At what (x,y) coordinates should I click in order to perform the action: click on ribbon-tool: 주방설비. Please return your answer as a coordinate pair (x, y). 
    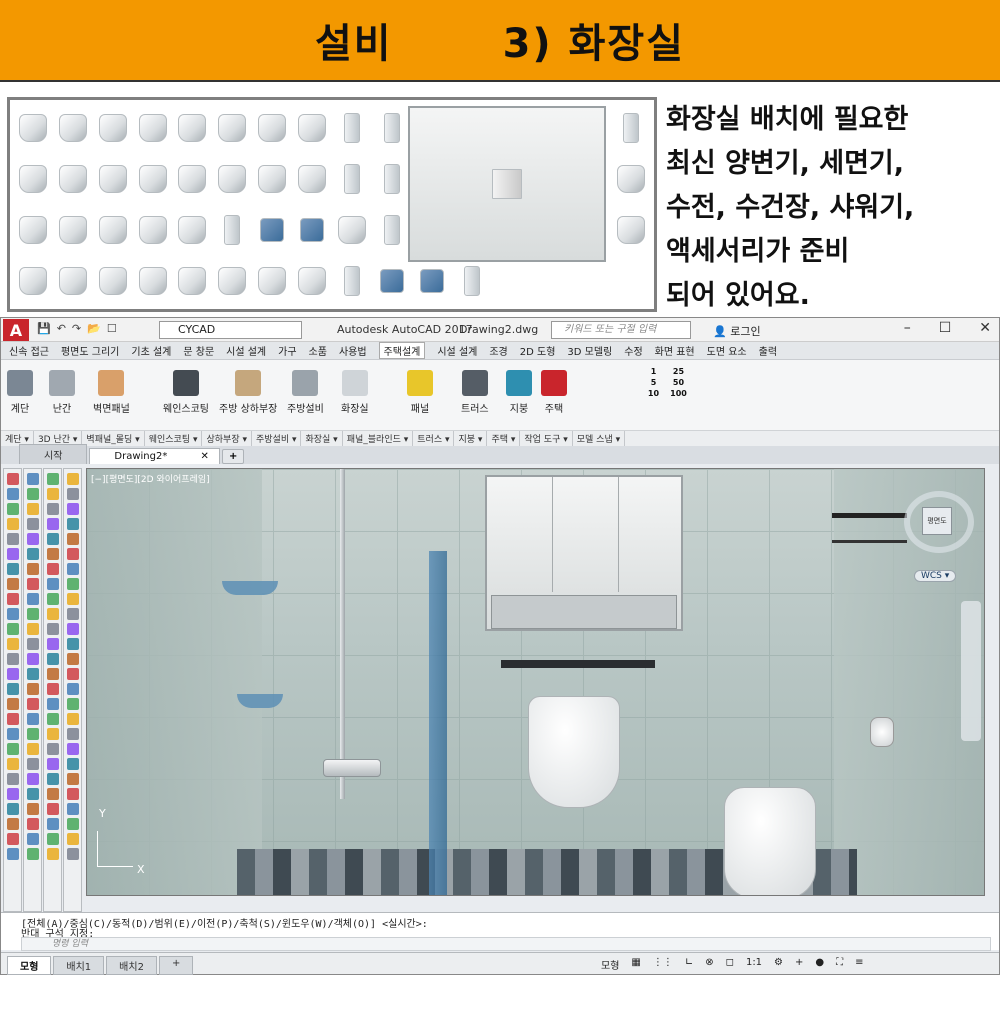
    Looking at the image, I should click on (305, 397).